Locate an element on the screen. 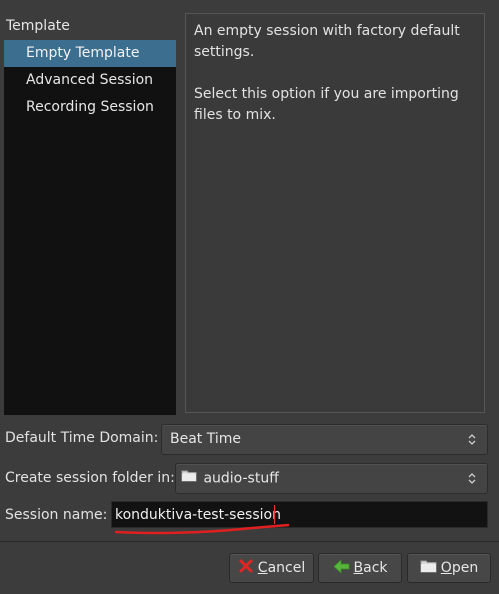 This screenshot has width=499, height=594. time-domain-label: Default Time Domain: is located at coordinates (82, 438).